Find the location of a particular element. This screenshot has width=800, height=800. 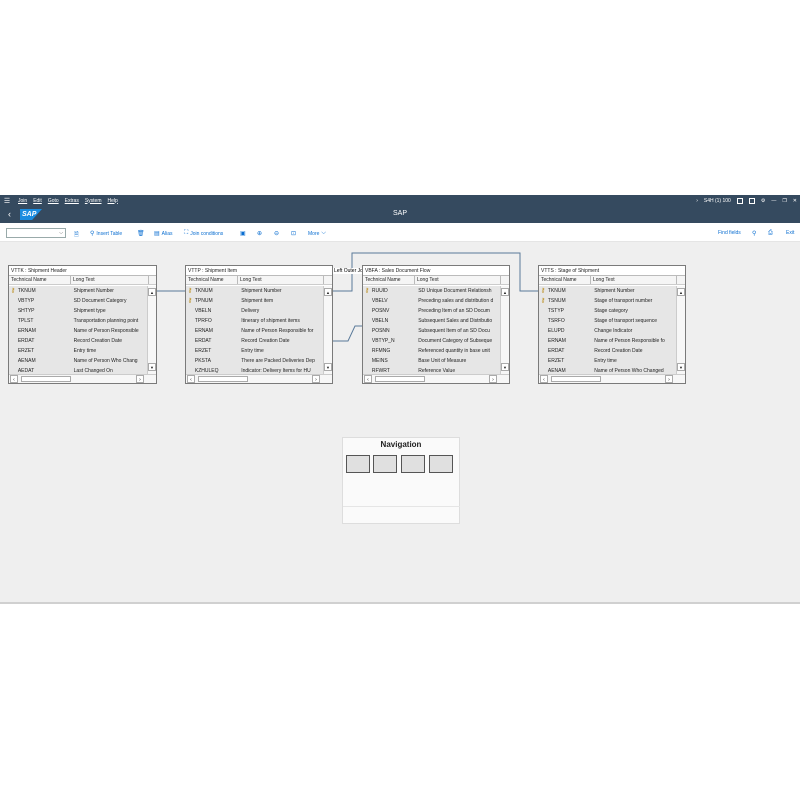

nav-thumb-vttp is located at coordinates (385, 464).